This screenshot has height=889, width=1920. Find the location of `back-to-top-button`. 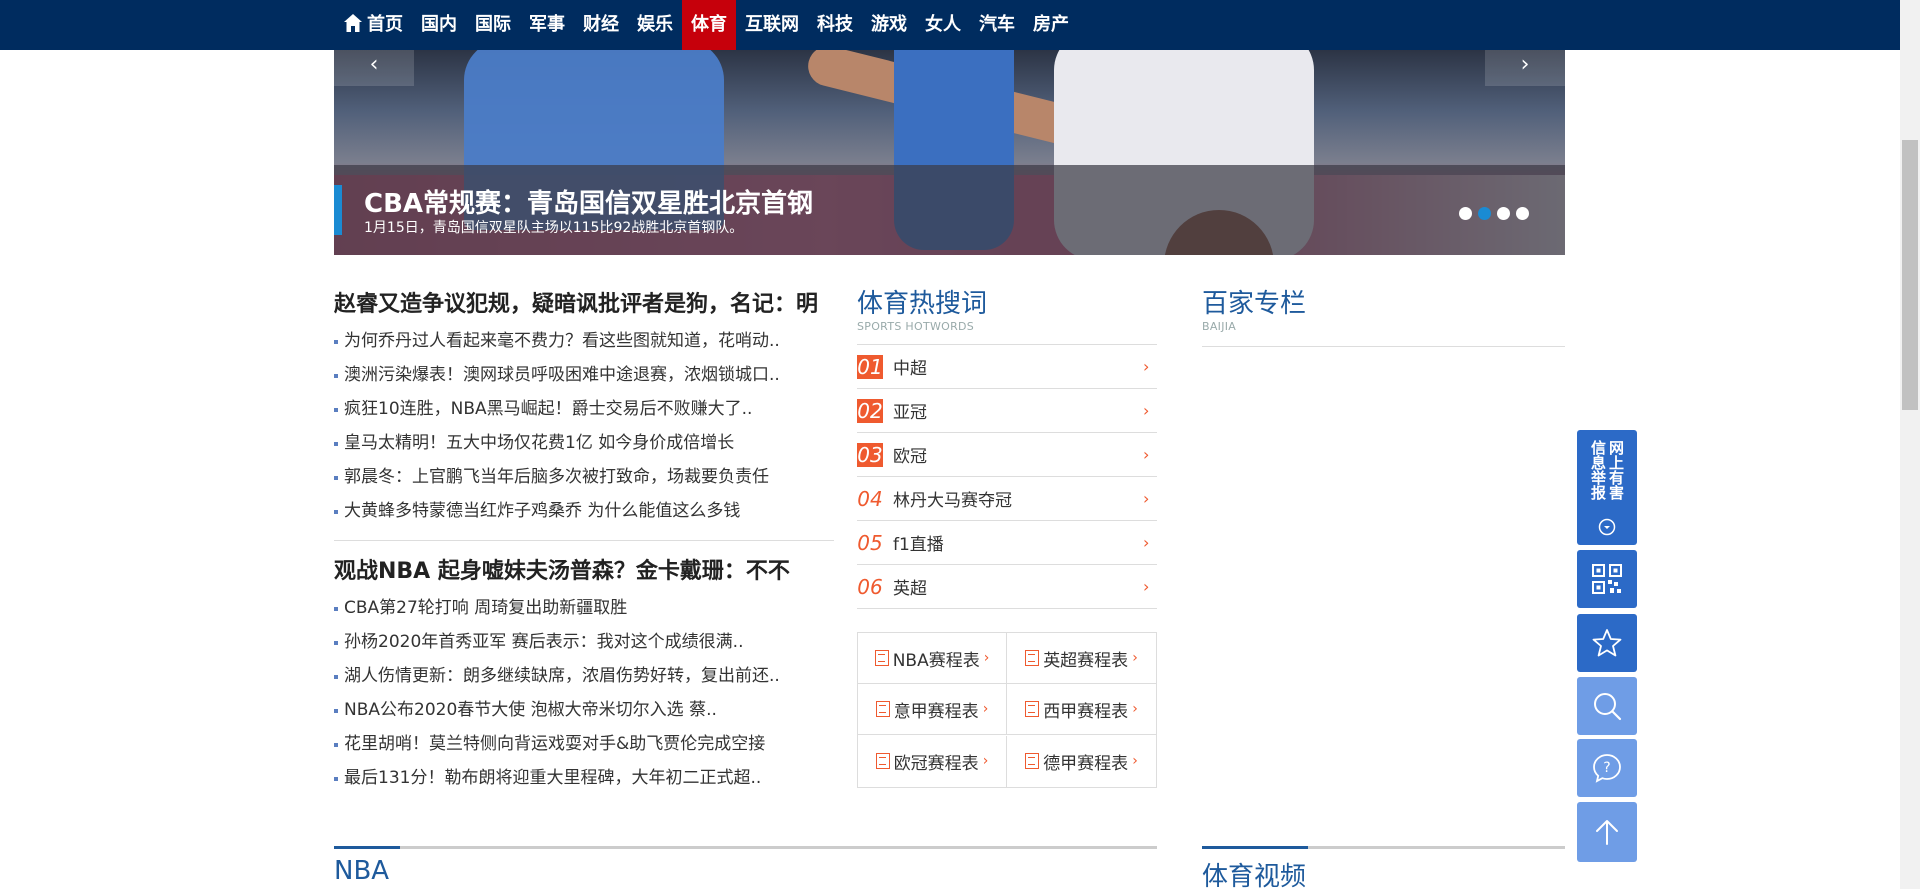

back-to-top-button is located at coordinates (1607, 832).